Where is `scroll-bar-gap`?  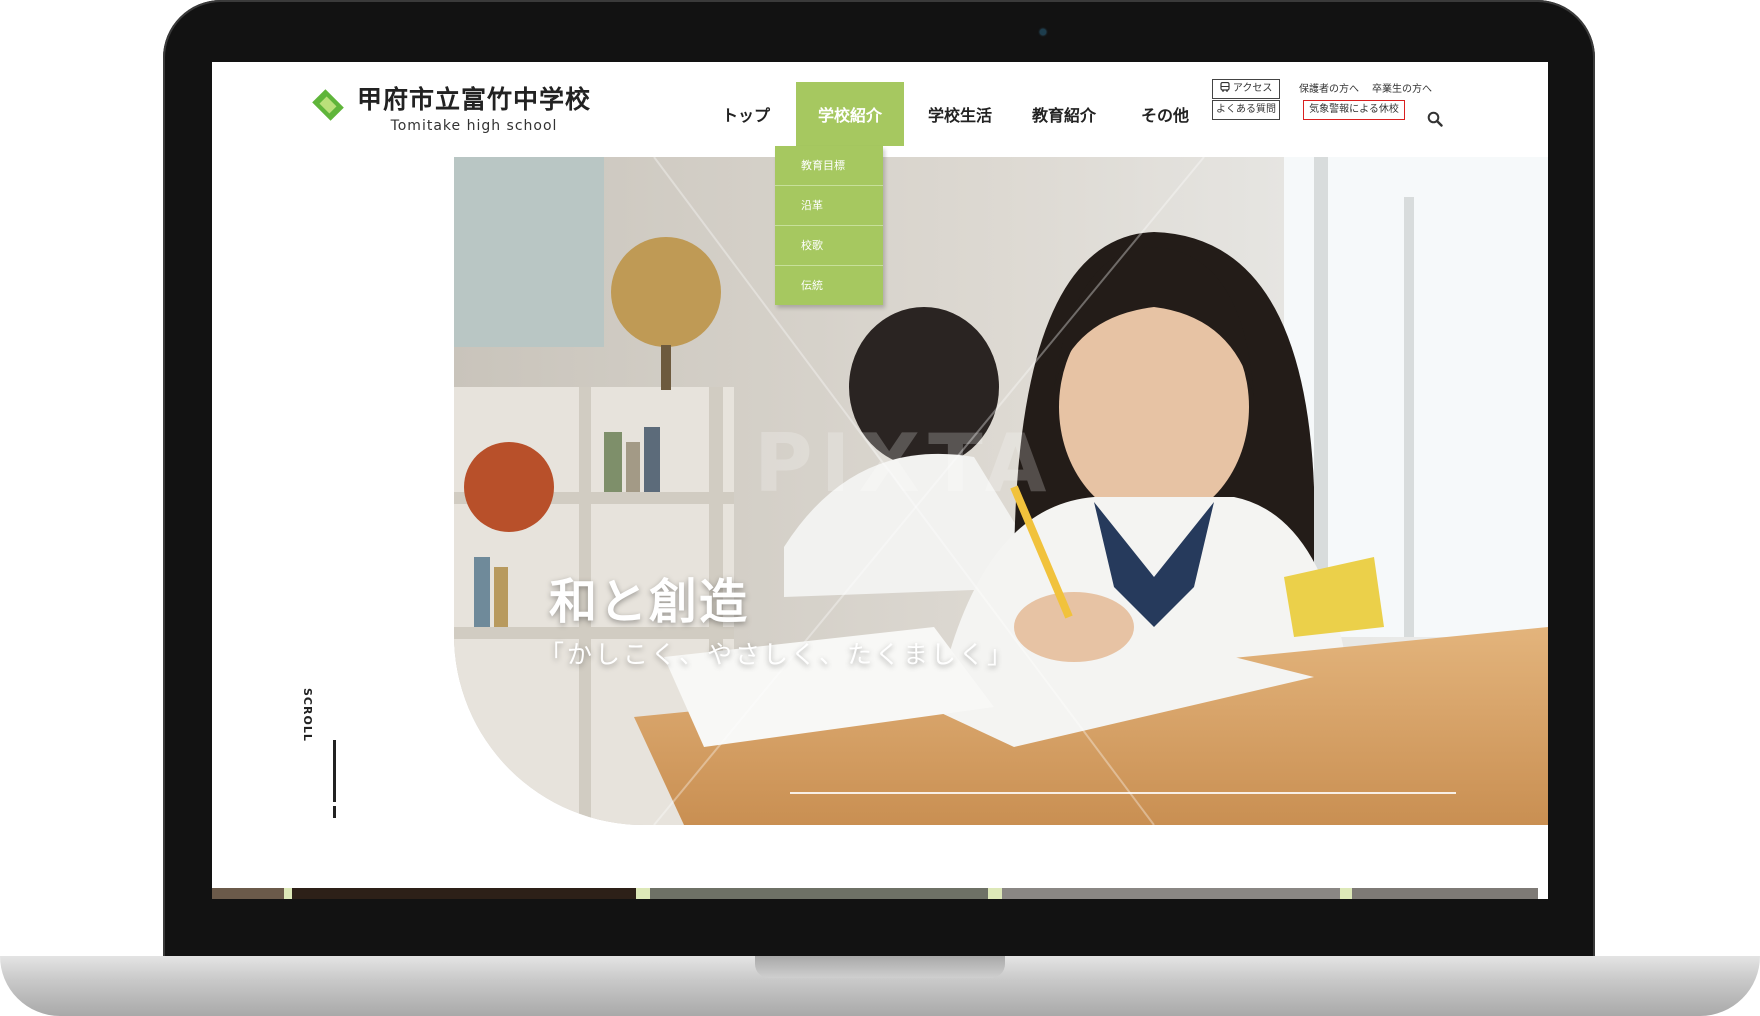 scroll-bar-gap is located at coordinates (334, 804).